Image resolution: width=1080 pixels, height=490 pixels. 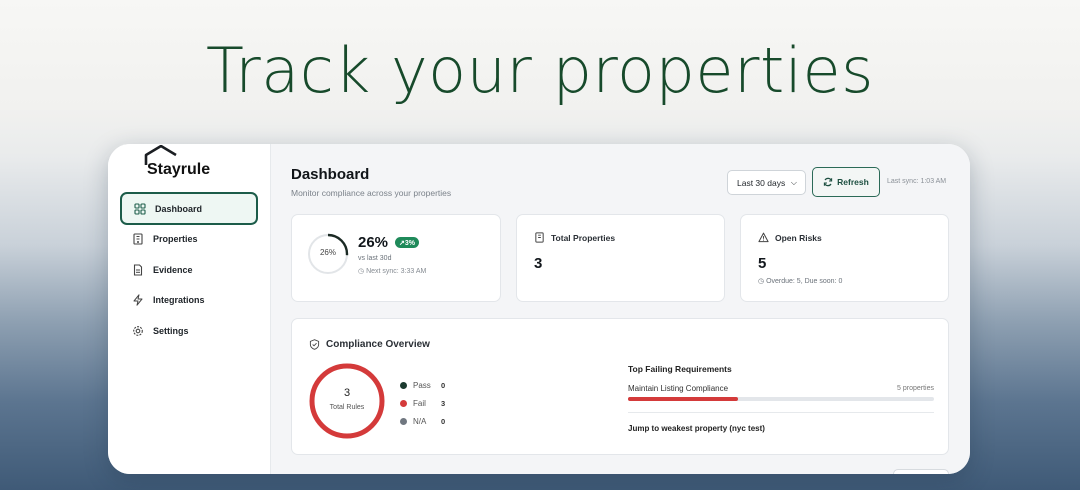 I want to click on shield-check-icon, so click(x=314, y=344).